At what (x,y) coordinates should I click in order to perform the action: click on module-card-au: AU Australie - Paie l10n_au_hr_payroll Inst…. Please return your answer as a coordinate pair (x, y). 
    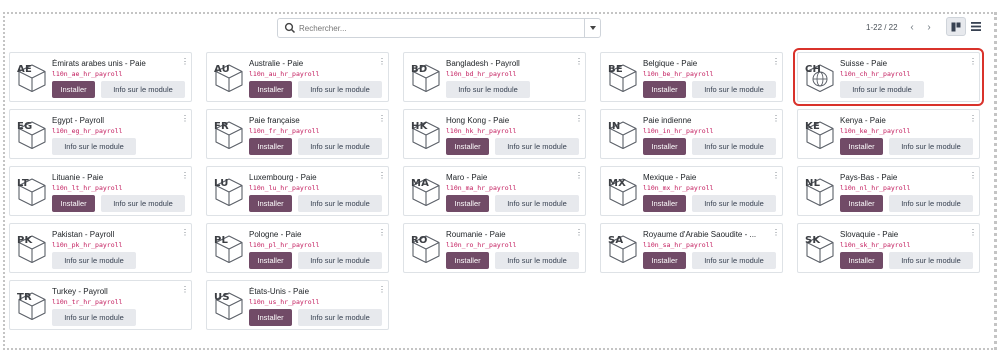
    Looking at the image, I should click on (297, 77).